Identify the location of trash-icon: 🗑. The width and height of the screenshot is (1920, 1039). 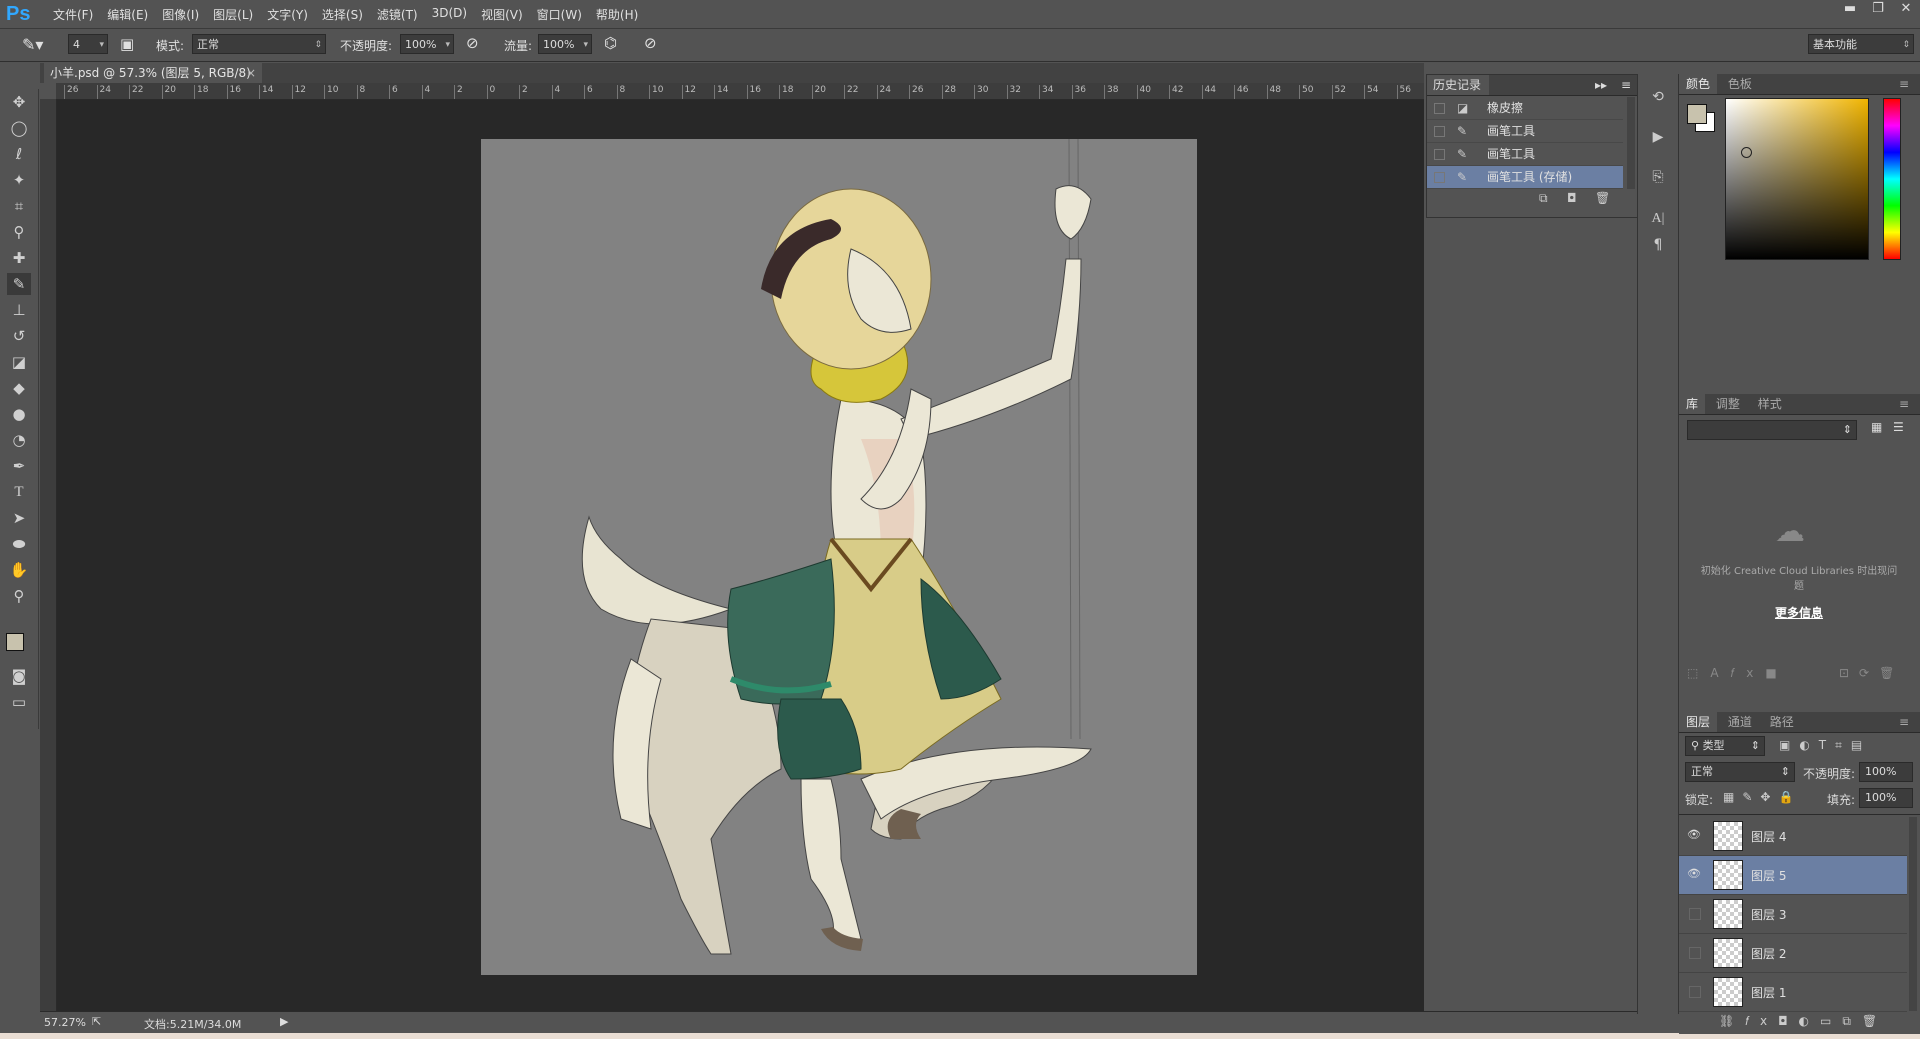
(1602, 198).